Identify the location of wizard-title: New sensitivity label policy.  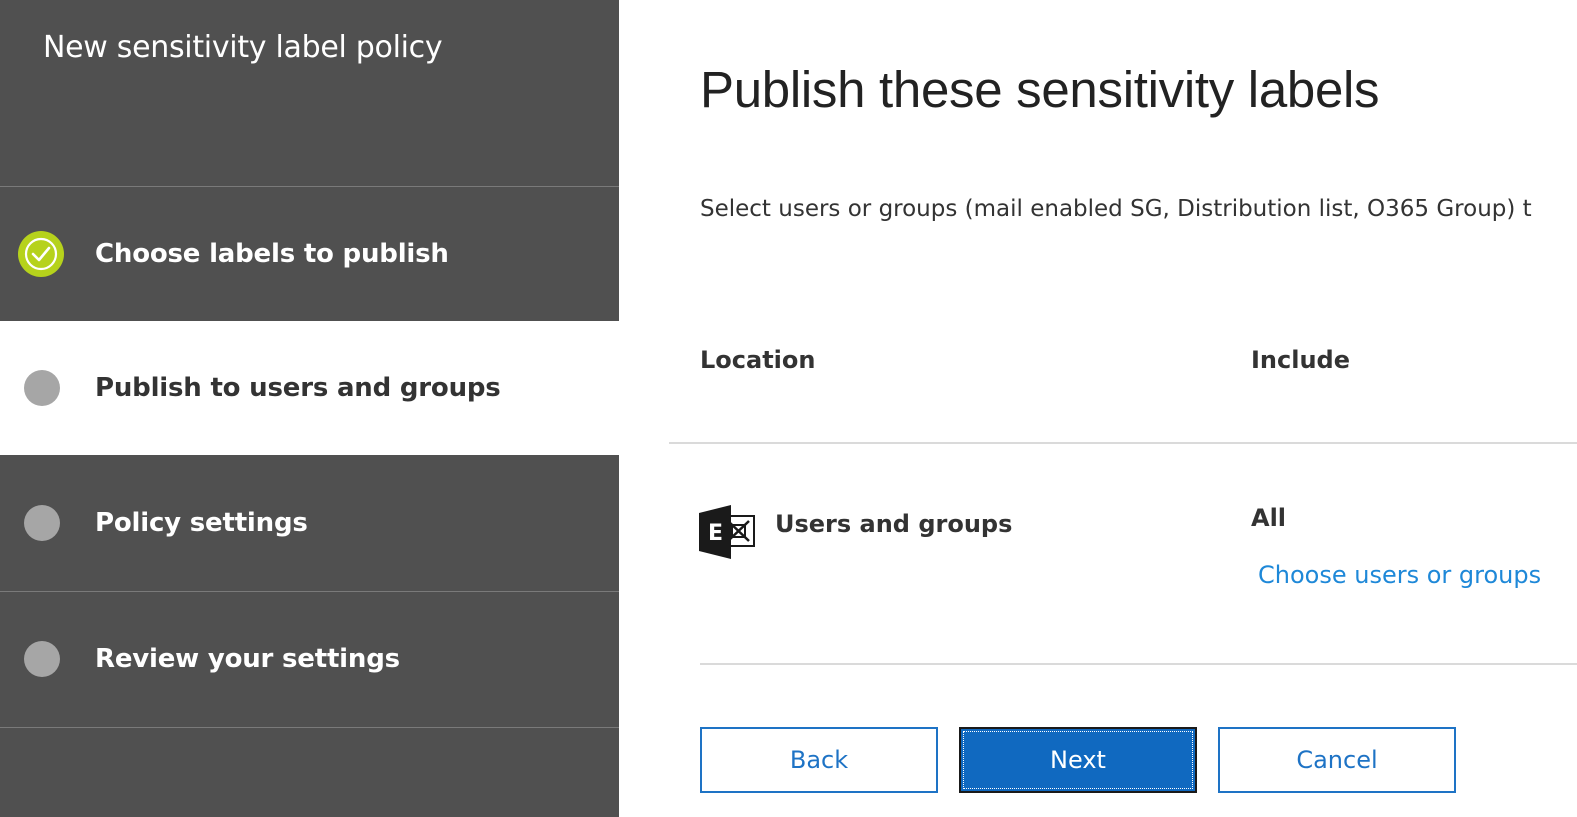
(243, 47).